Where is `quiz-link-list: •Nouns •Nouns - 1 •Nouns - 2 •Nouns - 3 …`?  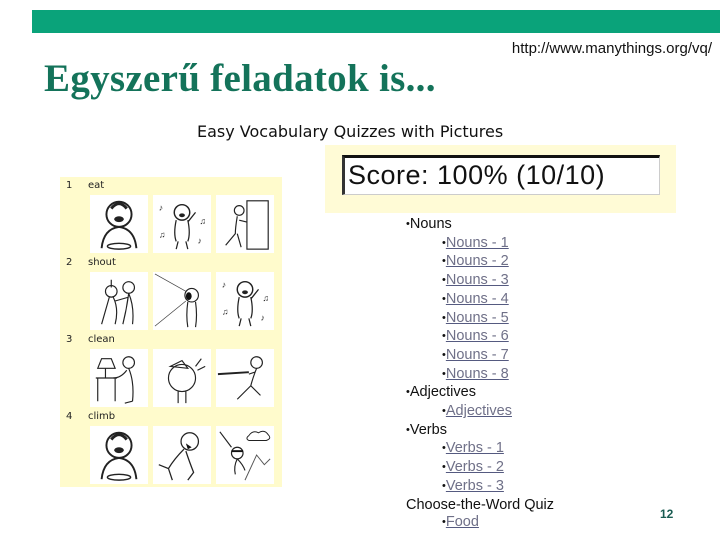
quiz-link-list: •Nouns •Nouns - 1 •Nouns - 2 •Nouns - 3 … is located at coordinates (480, 374).